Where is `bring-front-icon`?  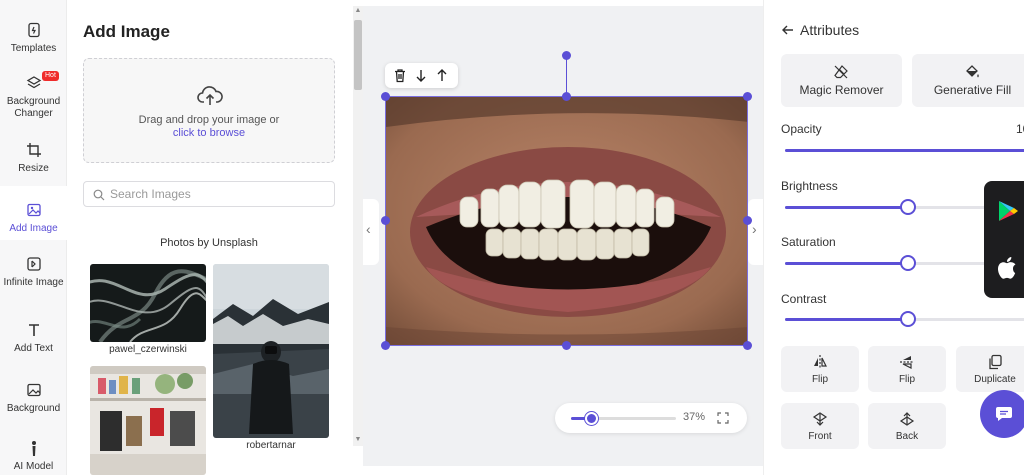
bring-front-icon is located at coordinates (820, 419).